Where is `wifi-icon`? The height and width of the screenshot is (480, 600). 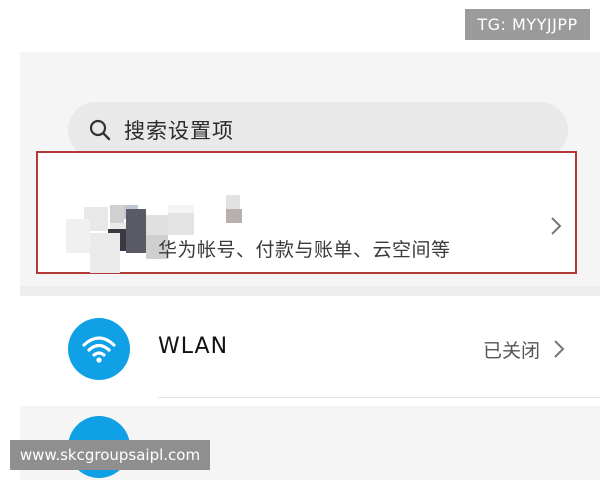
wifi-icon is located at coordinates (99, 349).